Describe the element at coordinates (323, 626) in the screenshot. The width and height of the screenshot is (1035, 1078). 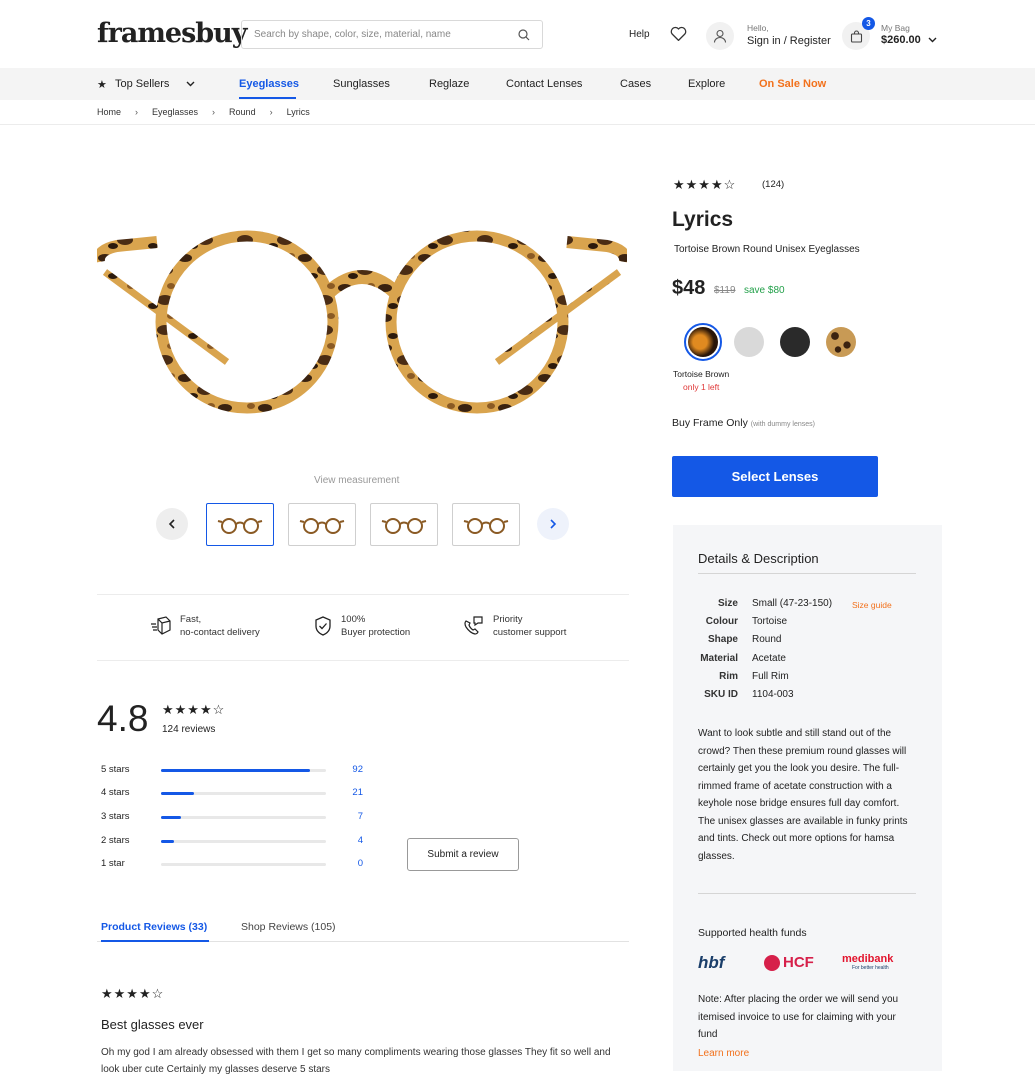
I see `shield-check-icon` at that location.